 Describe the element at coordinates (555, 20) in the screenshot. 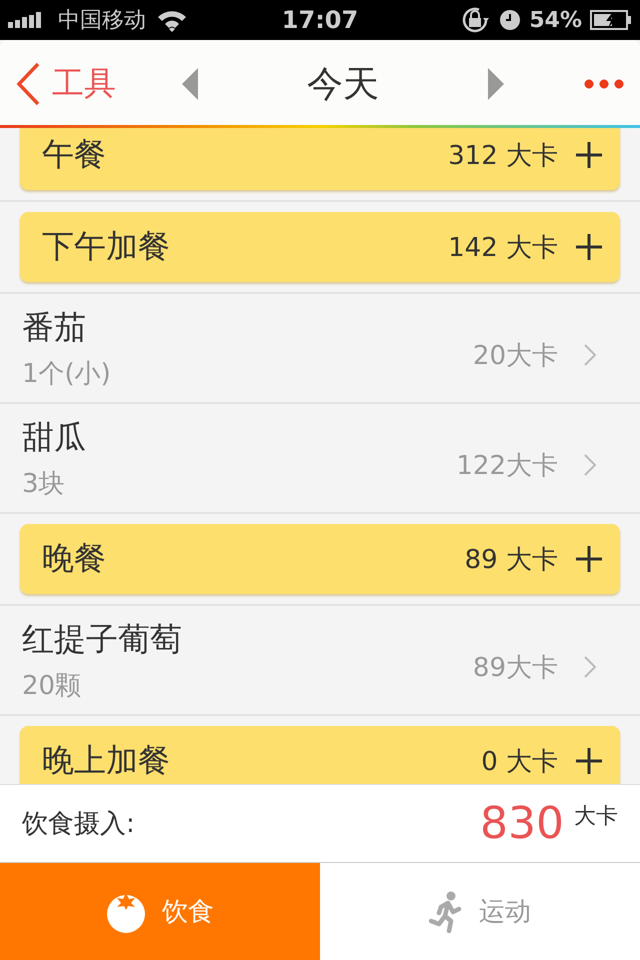

I see `battery-percent: 54%` at that location.